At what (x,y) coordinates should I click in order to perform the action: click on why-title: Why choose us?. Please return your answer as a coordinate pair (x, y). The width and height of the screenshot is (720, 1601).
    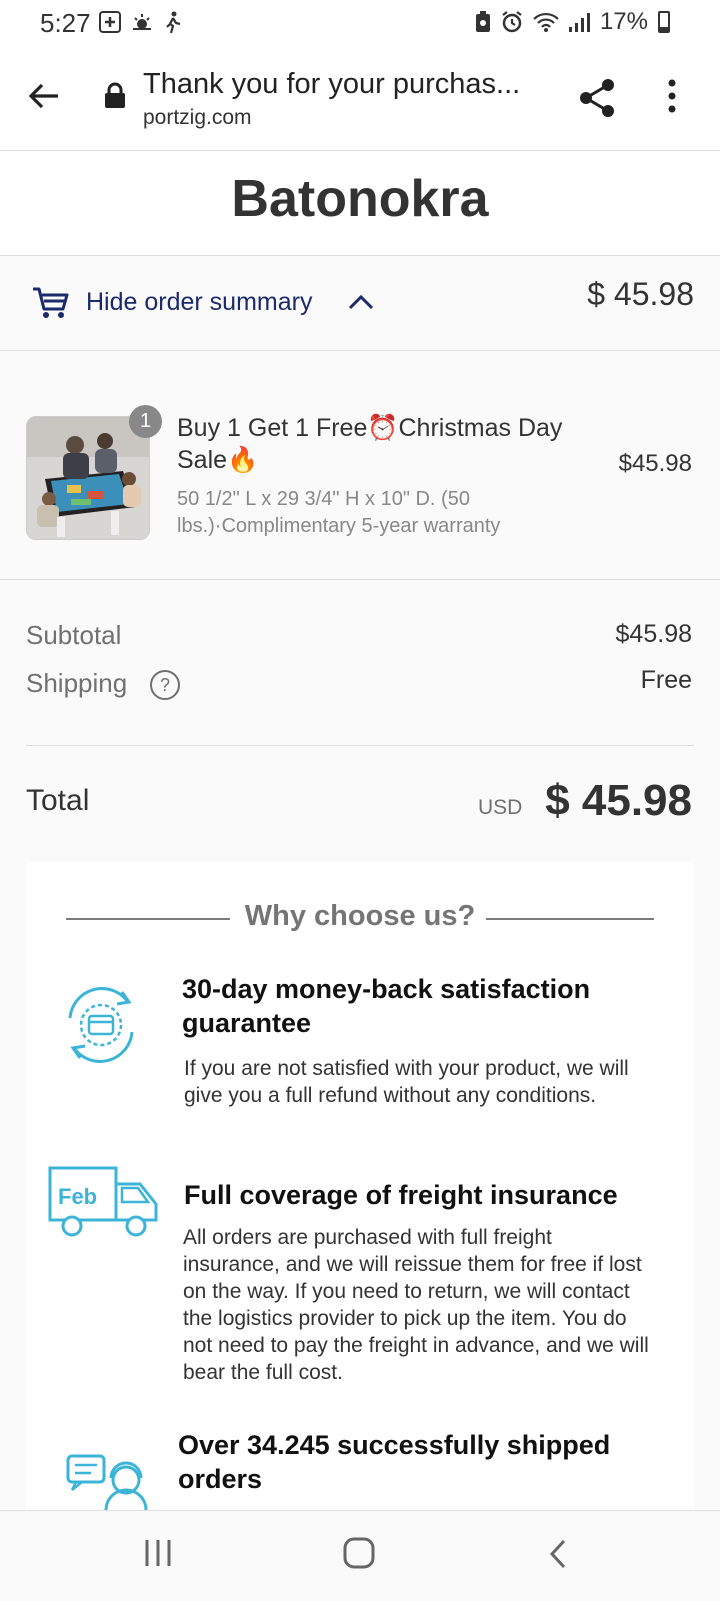
    Looking at the image, I should click on (360, 916).